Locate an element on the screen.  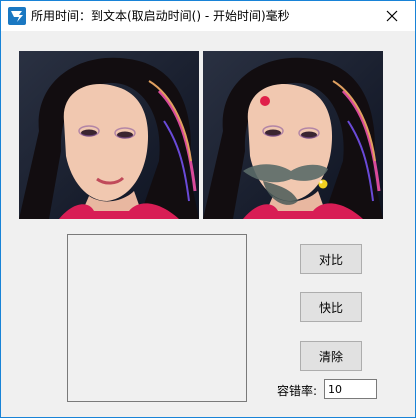
tolerance-label: 容错率: is located at coordinates (297, 391).